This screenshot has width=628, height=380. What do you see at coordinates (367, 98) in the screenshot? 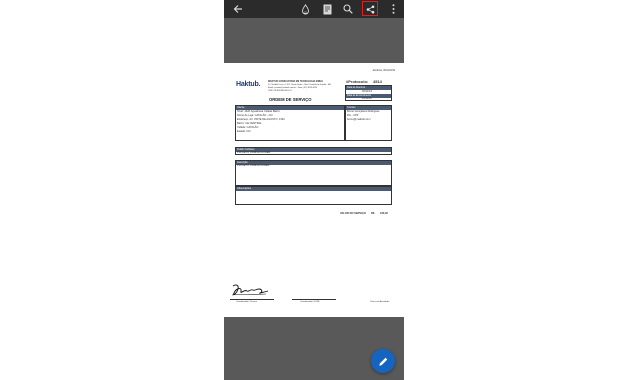
I see `closing-date: 11/11/19` at bounding box center [367, 98].